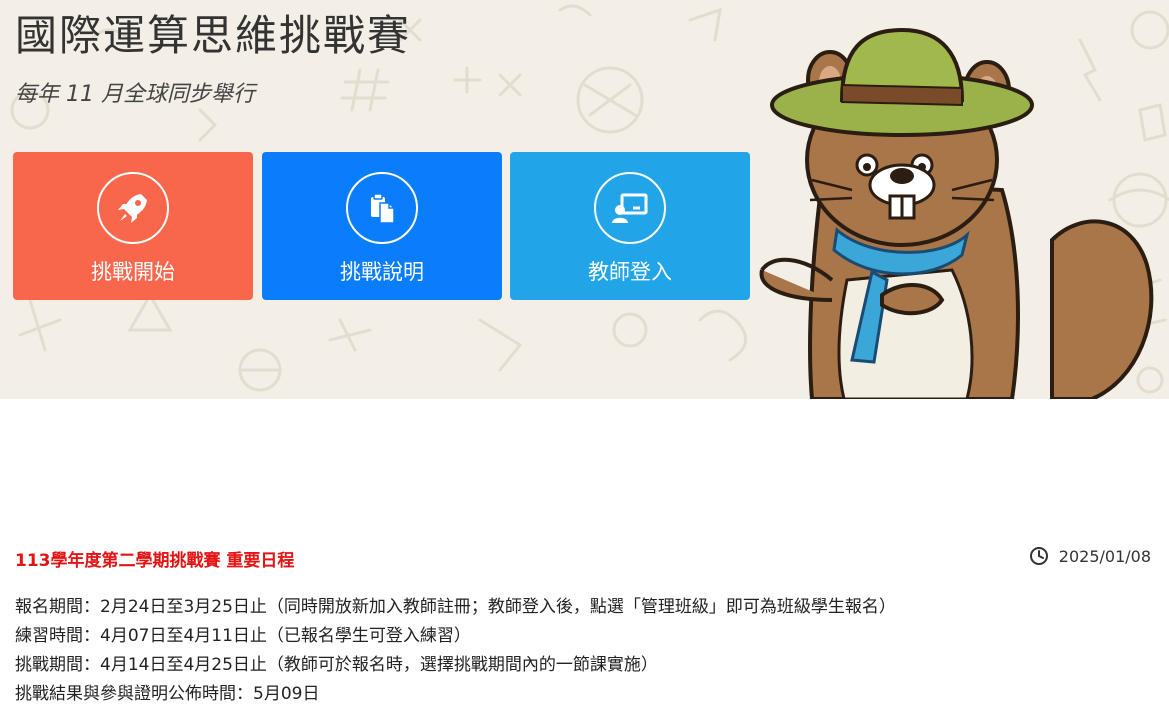 The image size is (1169, 715). What do you see at coordinates (382, 272) in the screenshot?
I see `challenge-guide-label: 挑戰說明` at bounding box center [382, 272].